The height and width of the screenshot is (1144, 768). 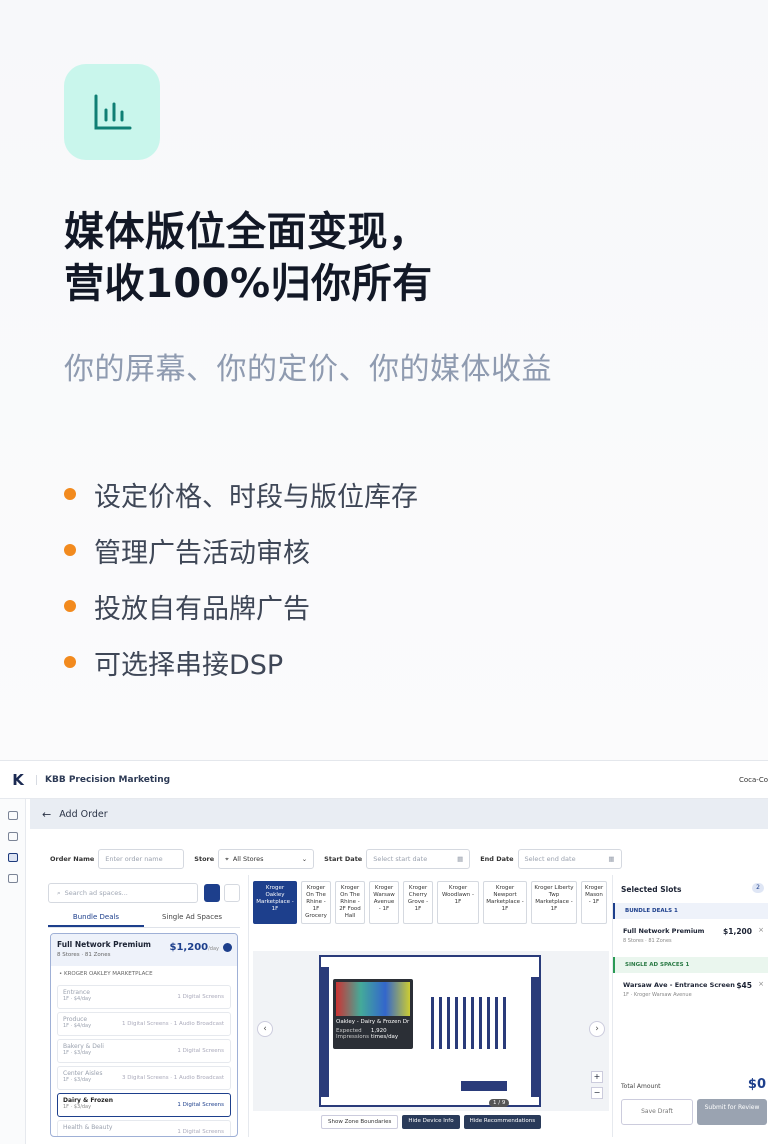 What do you see at coordinates (316, 902) in the screenshot?
I see `store-chip: Kroger On The Rhine - 1F Grocery` at bounding box center [316, 902].